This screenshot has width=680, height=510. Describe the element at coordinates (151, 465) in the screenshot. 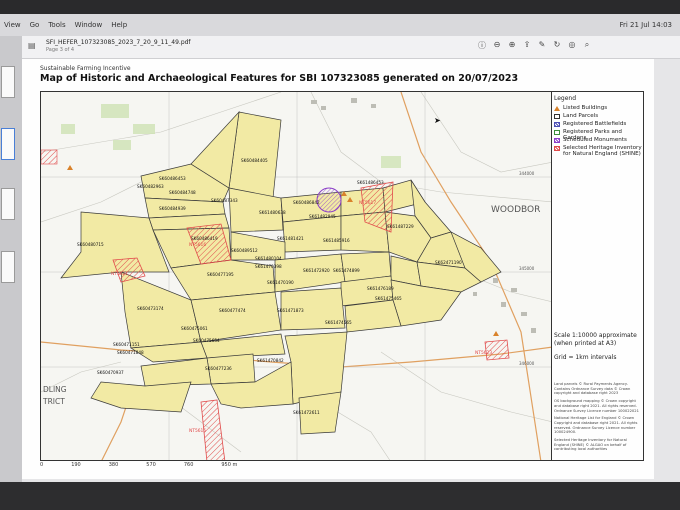

I see `scale-tick-label: 570` at that location.